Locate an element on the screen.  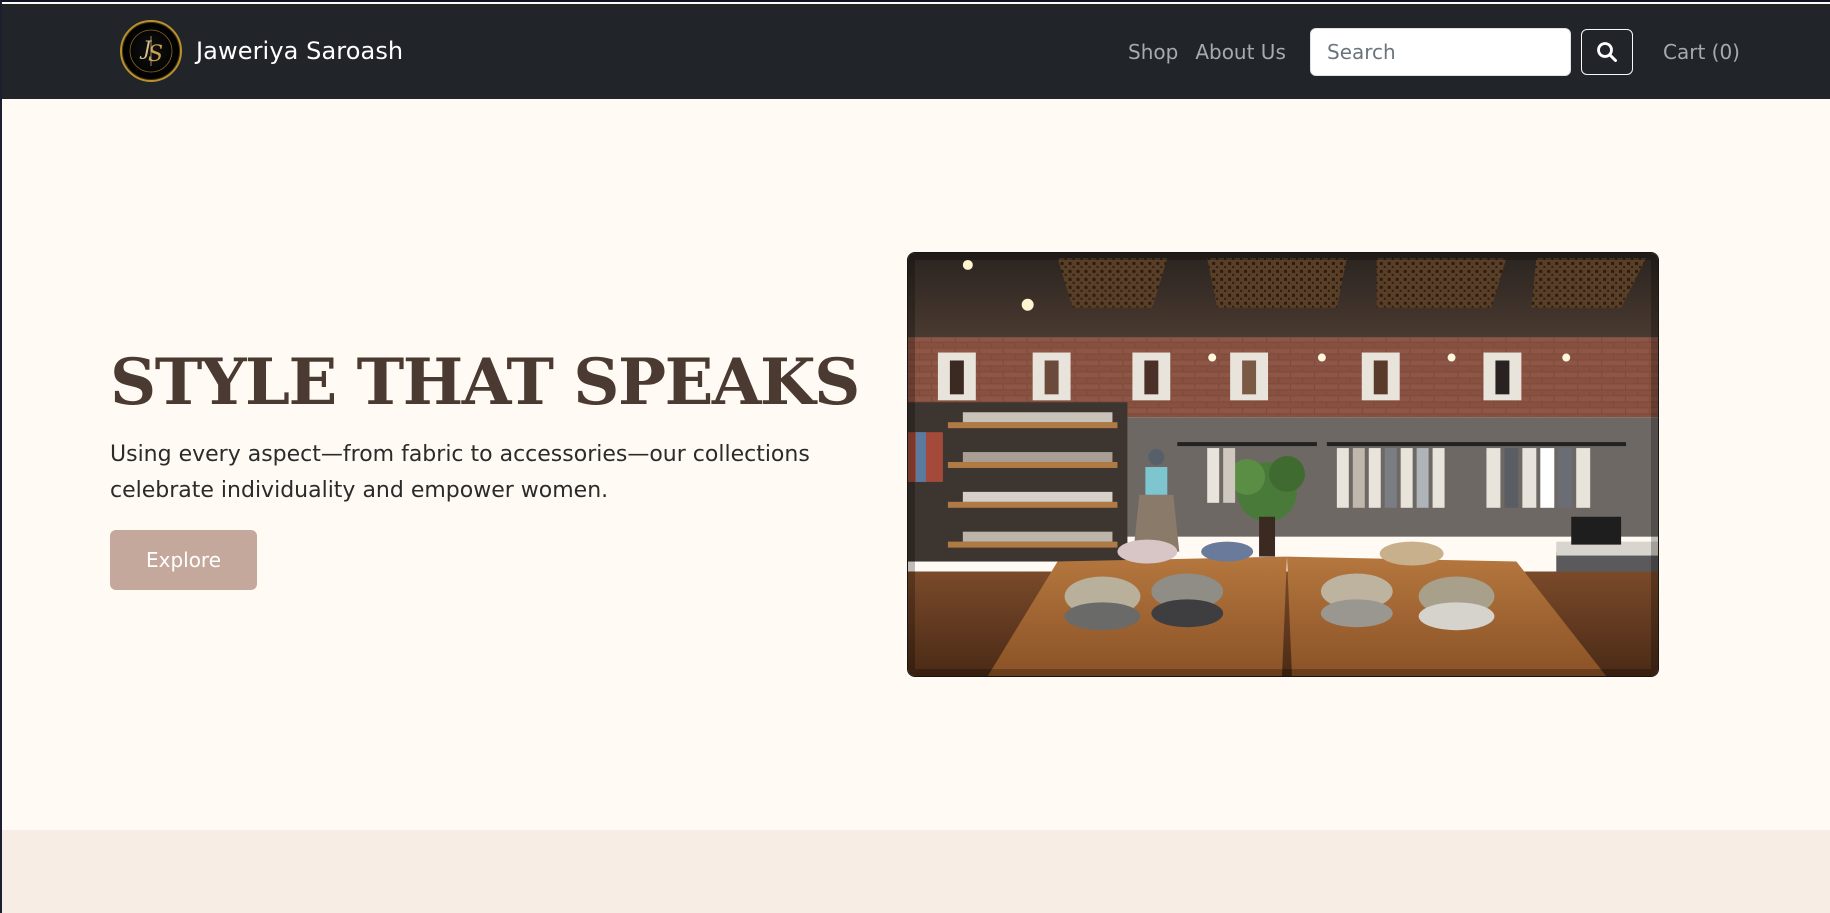
brand-name: Jaweriya Saroash is located at coordinates (300, 51).